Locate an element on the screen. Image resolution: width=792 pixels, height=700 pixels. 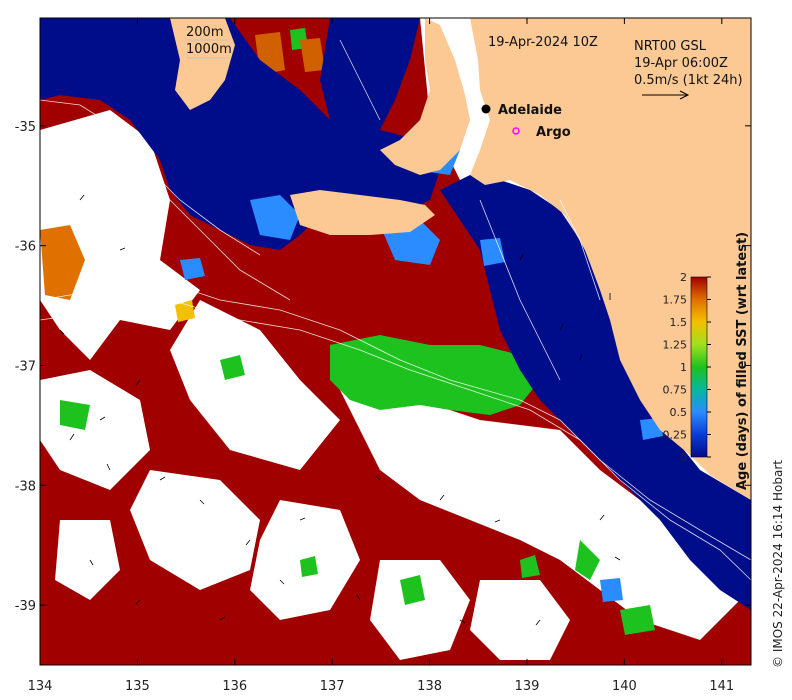
depth-label-200m: 200m is located at coordinates (204, 32).